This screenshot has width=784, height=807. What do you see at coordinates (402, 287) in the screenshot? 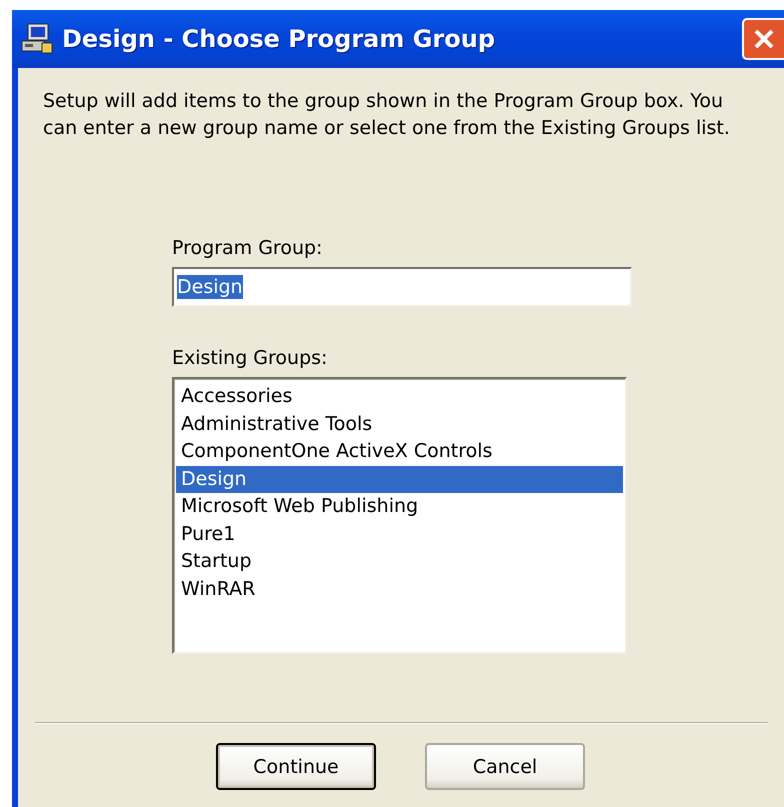
I see `program-group-field: Design` at bounding box center [402, 287].